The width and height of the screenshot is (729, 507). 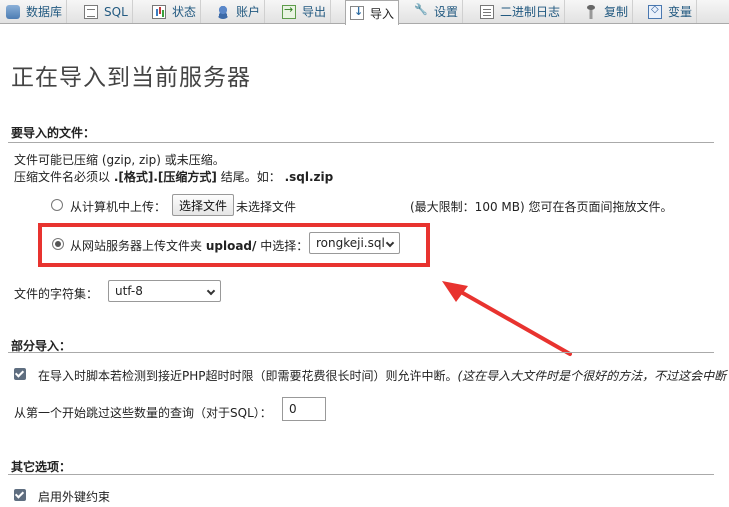 I want to click on compression-note: 文件可能已压缩 (gzip, zip) 或未压缩。, so click(x=119, y=160).